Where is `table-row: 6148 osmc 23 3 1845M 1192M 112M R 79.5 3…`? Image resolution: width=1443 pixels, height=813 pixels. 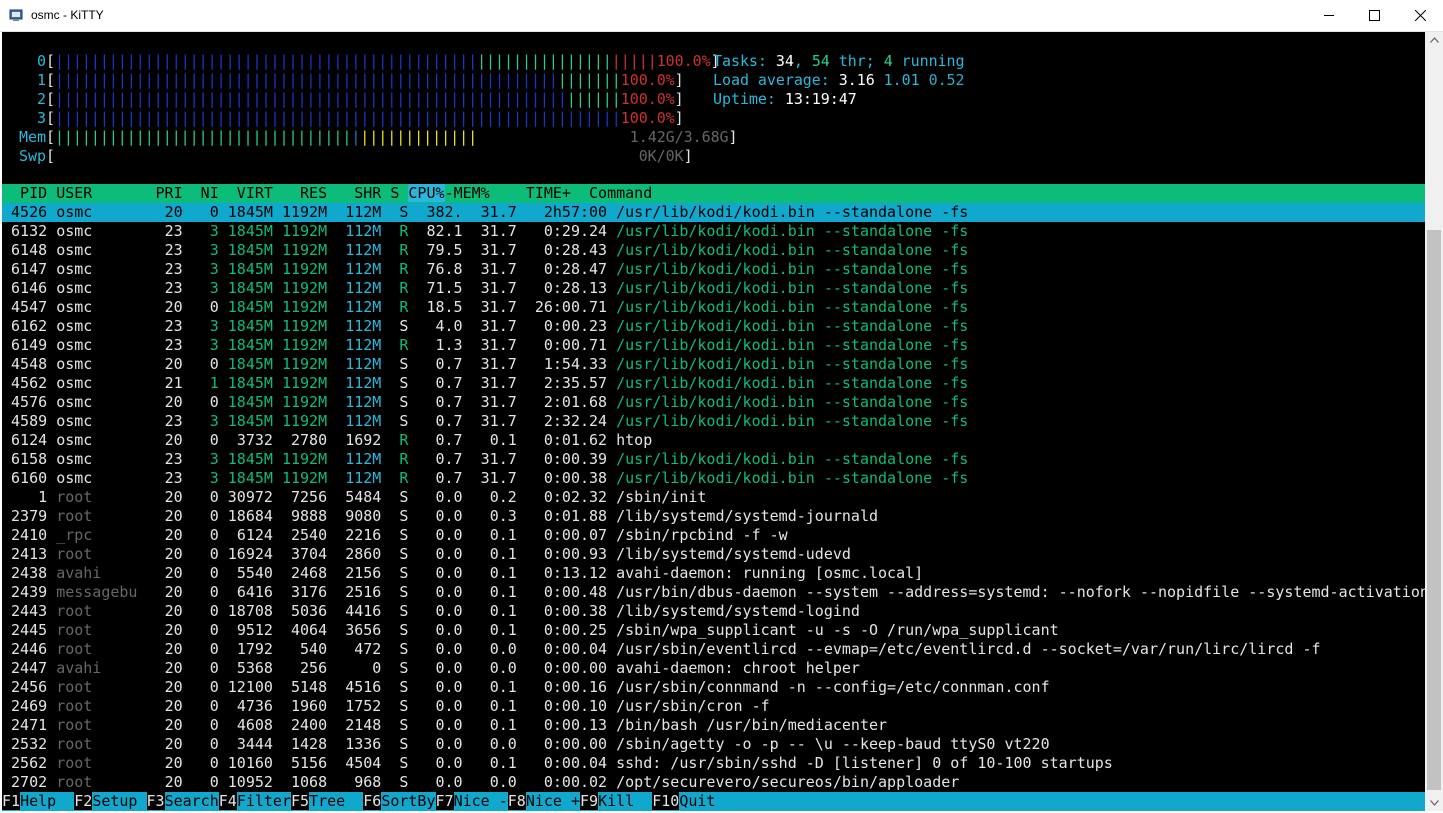 table-row: 6148 osmc 23 3 1845M 1192M 112M R 79.5 3… is located at coordinates (713, 250).